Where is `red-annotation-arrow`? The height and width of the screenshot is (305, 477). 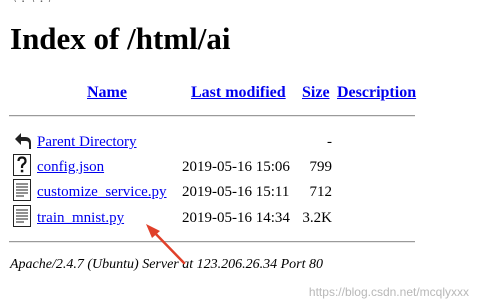 red-annotation-arrow is located at coordinates (166, 244).